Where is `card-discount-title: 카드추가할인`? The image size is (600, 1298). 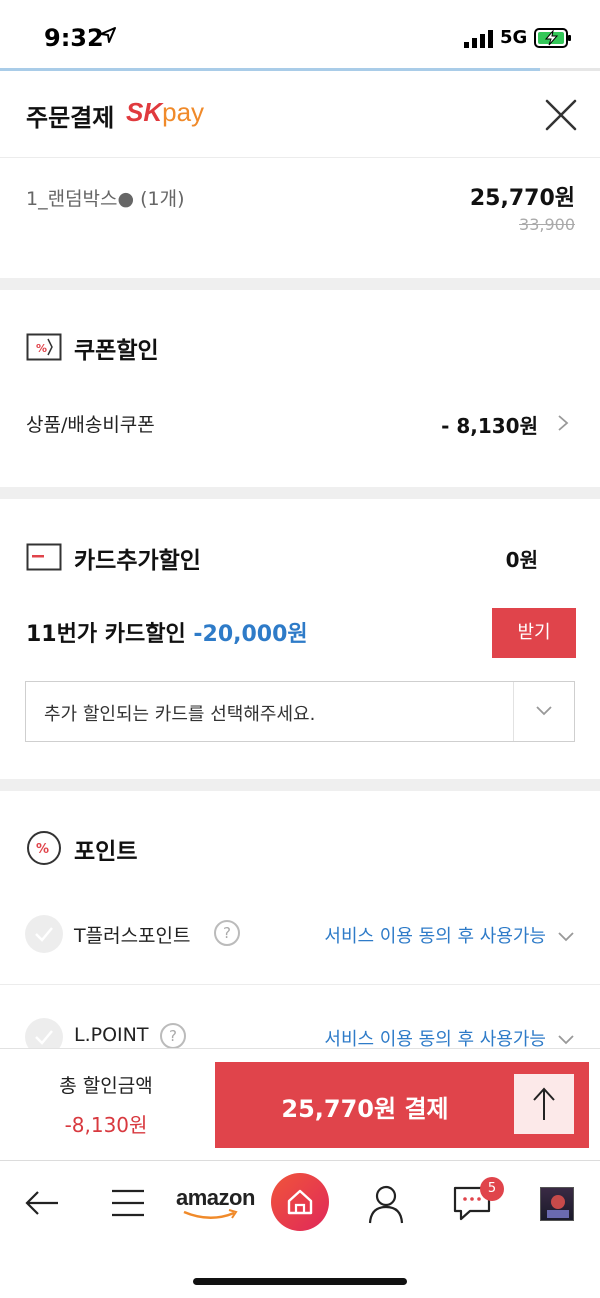 card-discount-title: 카드추가할인 is located at coordinates (137, 561).